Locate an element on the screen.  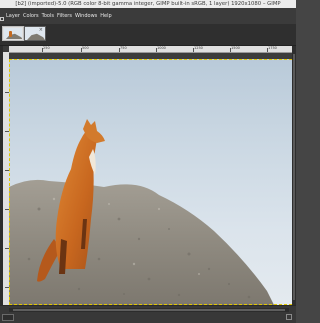
ruler-label: 1000 is located at coordinates (161, 48).